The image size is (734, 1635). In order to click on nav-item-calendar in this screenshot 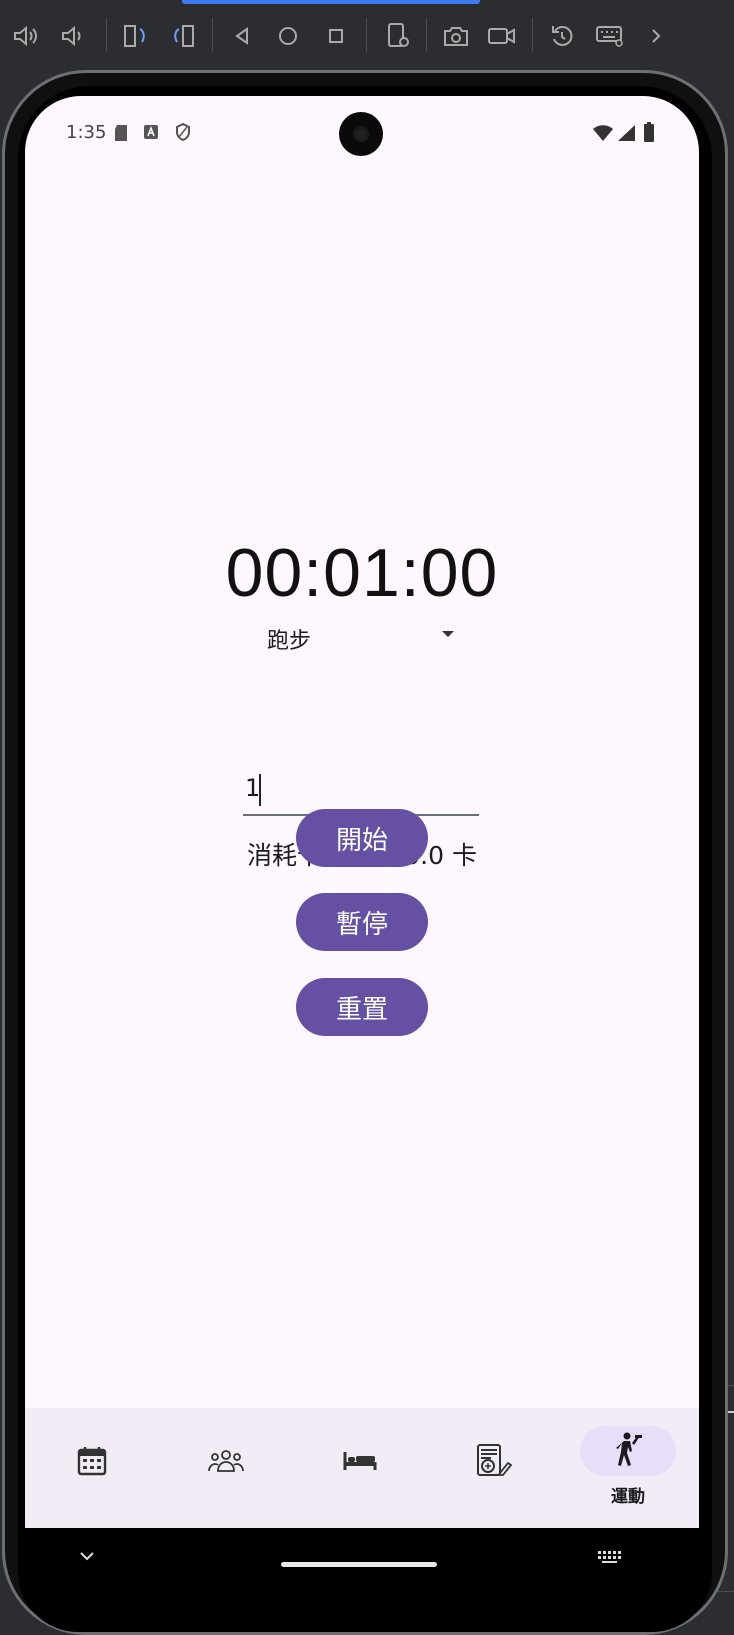, I will do `click(92, 1468)`.